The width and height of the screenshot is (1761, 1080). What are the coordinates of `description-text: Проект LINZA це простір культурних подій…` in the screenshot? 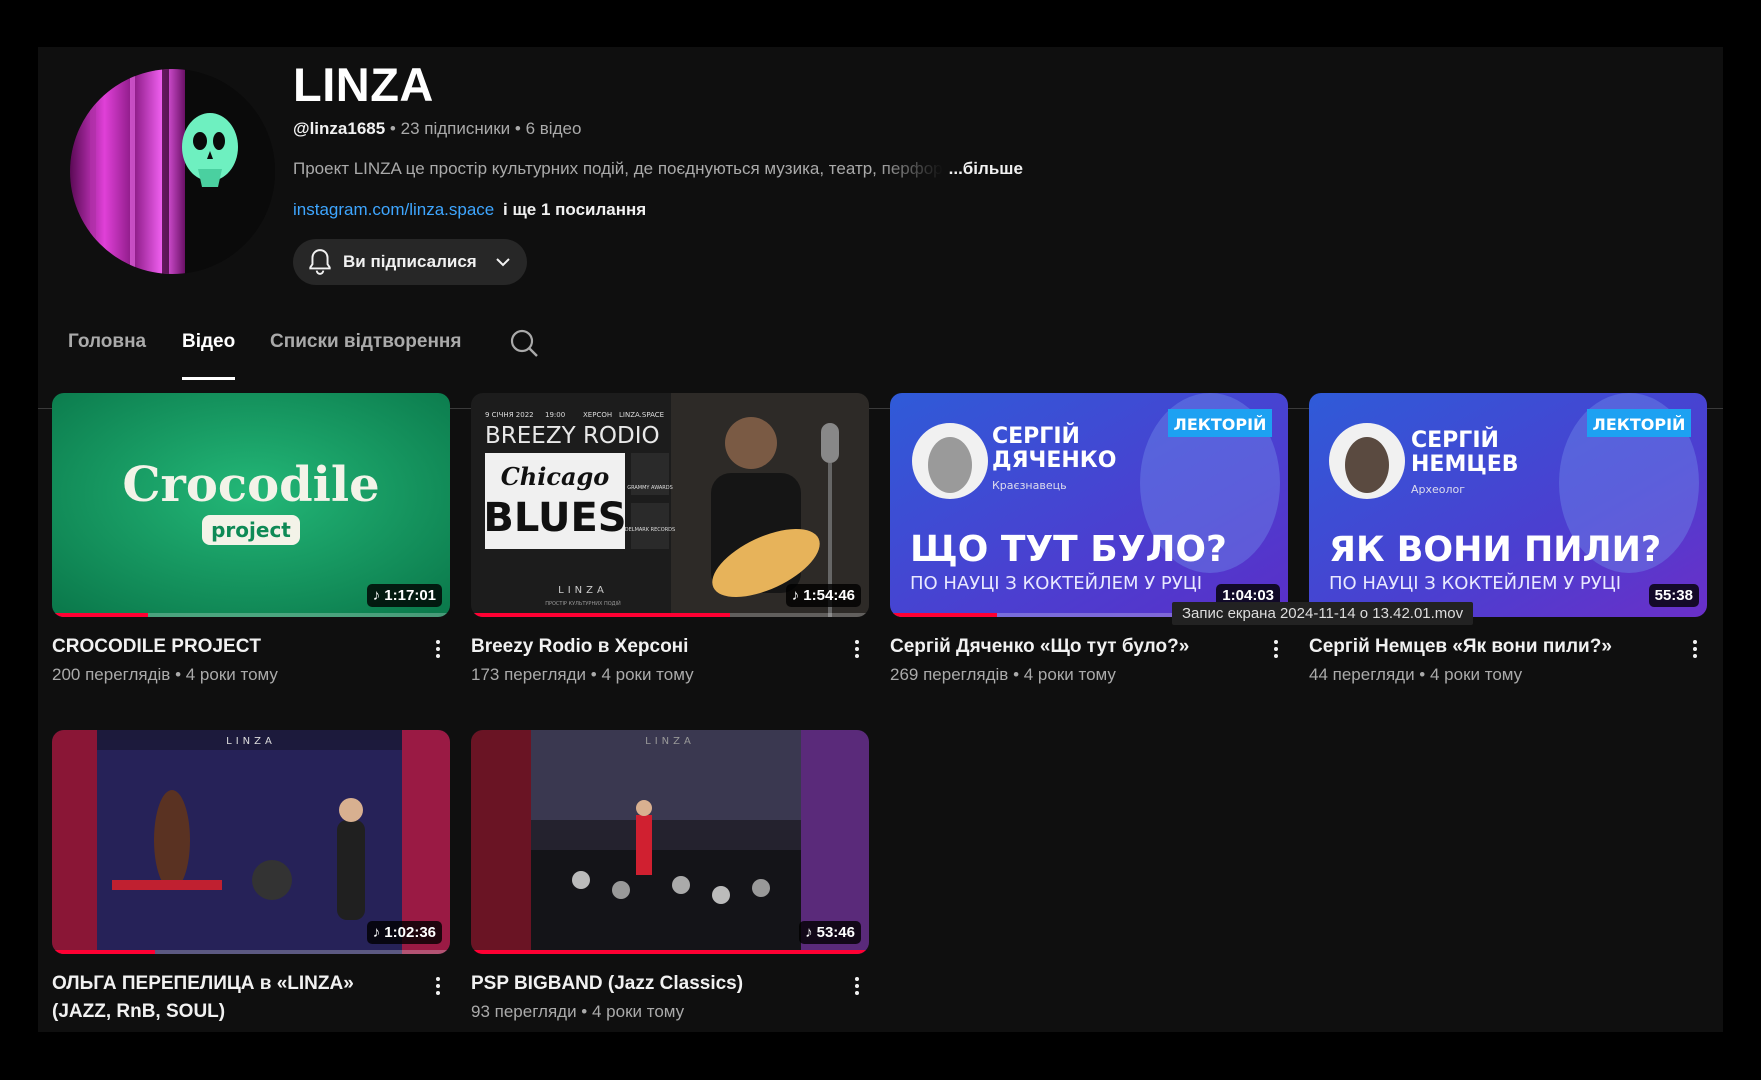 It's located at (618, 168).